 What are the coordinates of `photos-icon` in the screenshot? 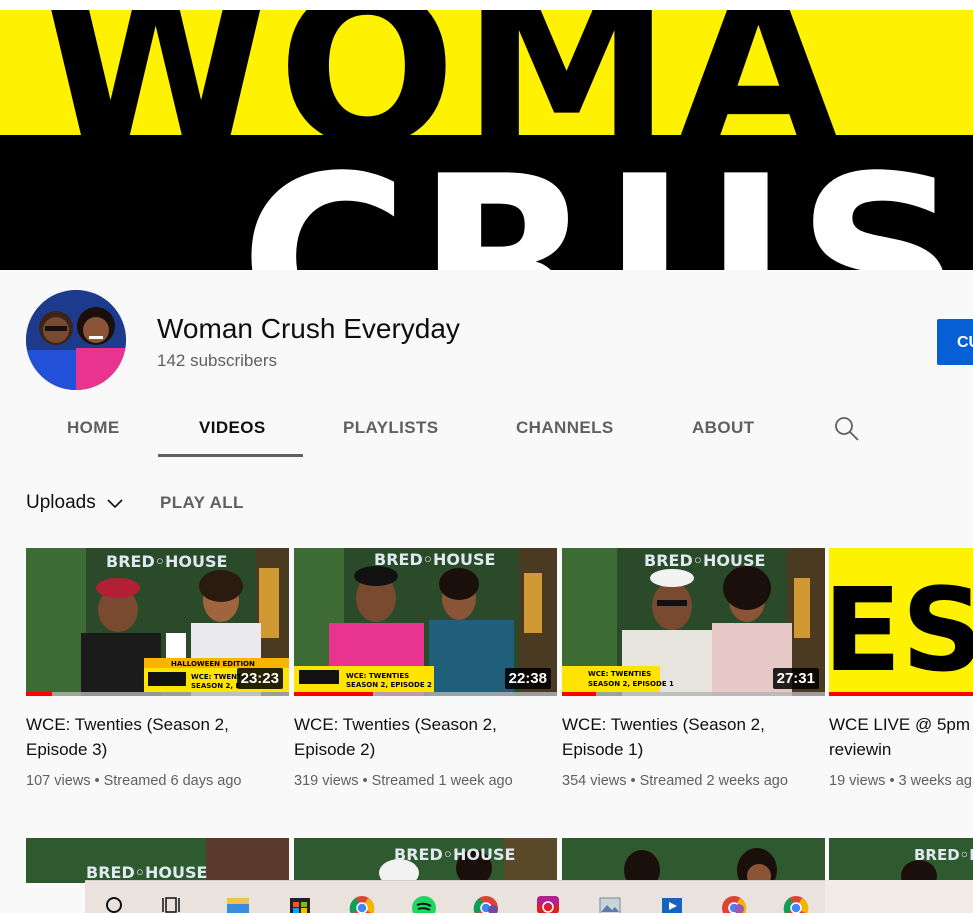 It's located at (610, 902).